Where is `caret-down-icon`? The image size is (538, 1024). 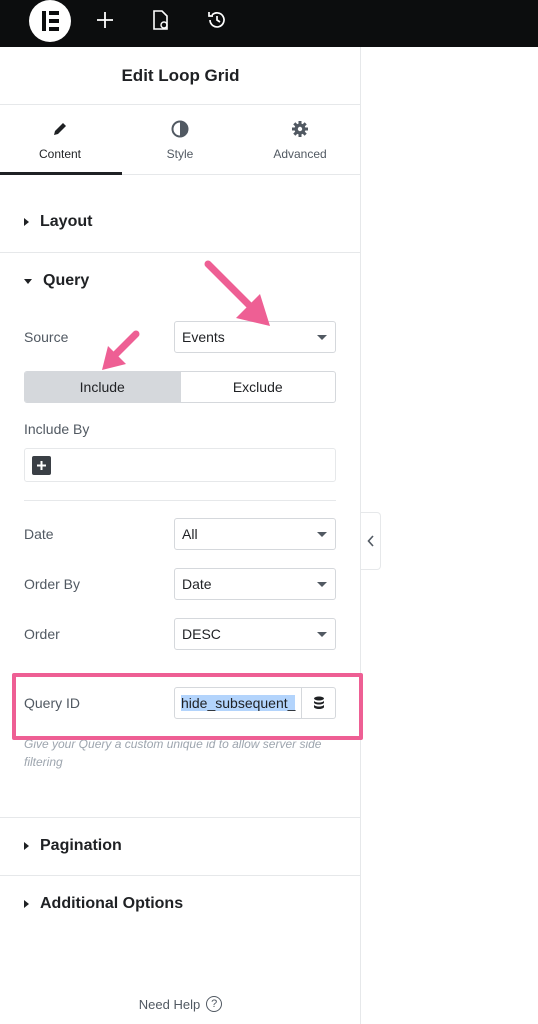
caret-down-icon is located at coordinates (28, 281).